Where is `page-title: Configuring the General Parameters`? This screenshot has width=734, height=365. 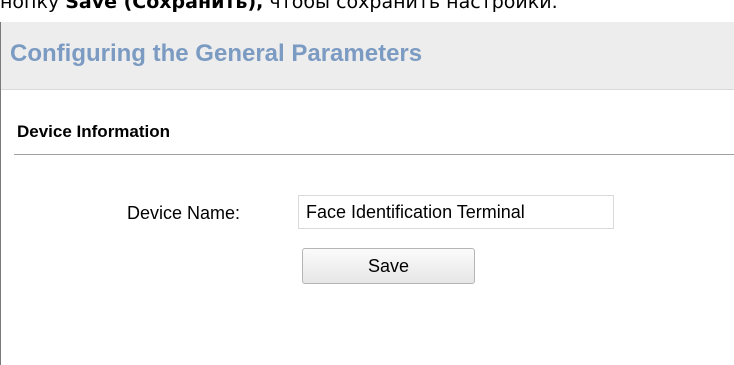
page-title: Configuring the General Parameters is located at coordinates (216, 53).